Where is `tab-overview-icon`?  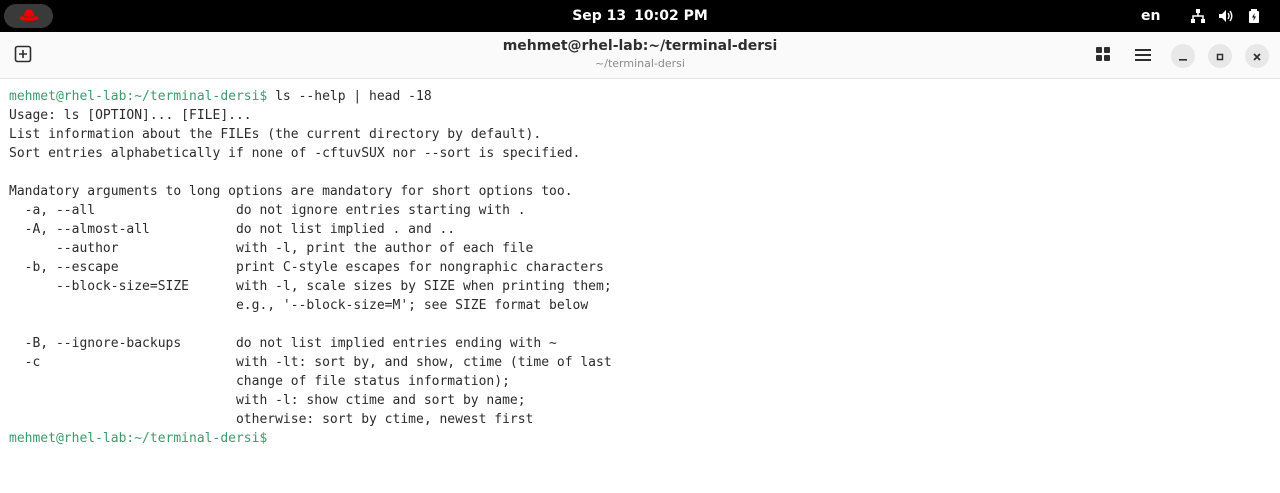 tab-overview-icon is located at coordinates (1103, 56).